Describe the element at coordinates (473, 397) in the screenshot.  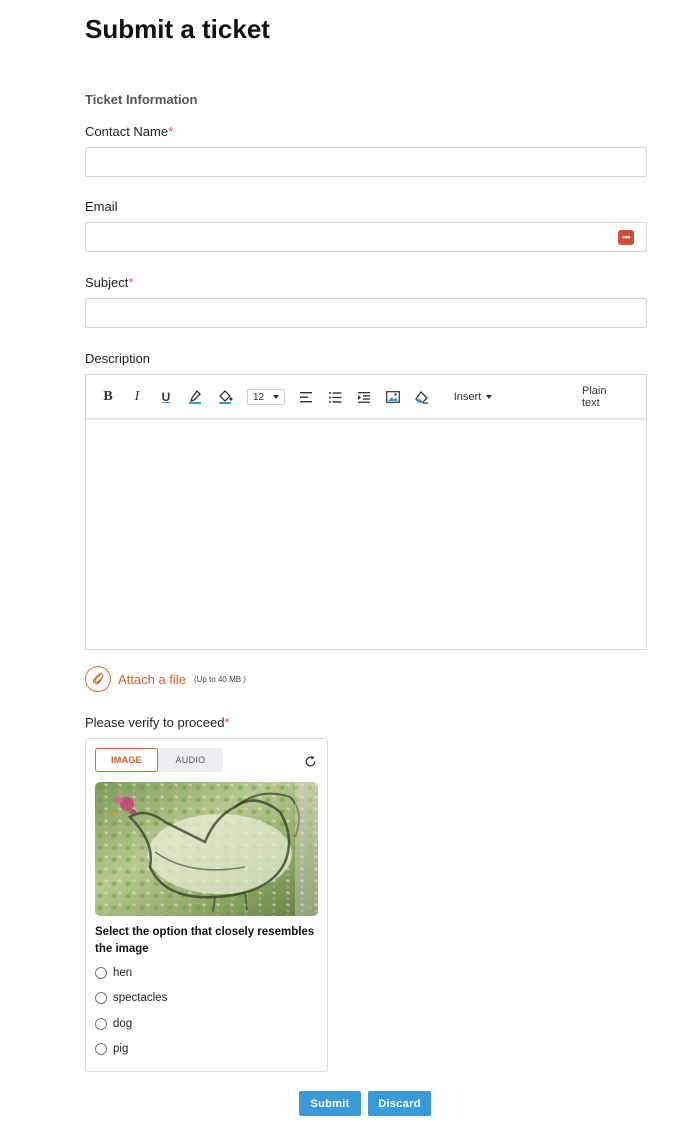
I see `insert-menu: Insert` at that location.